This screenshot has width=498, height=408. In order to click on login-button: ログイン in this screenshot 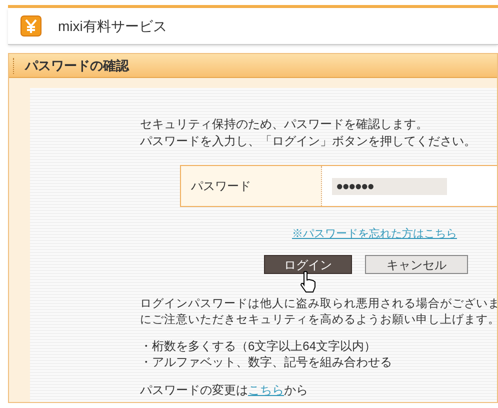, I will do `click(308, 264)`.